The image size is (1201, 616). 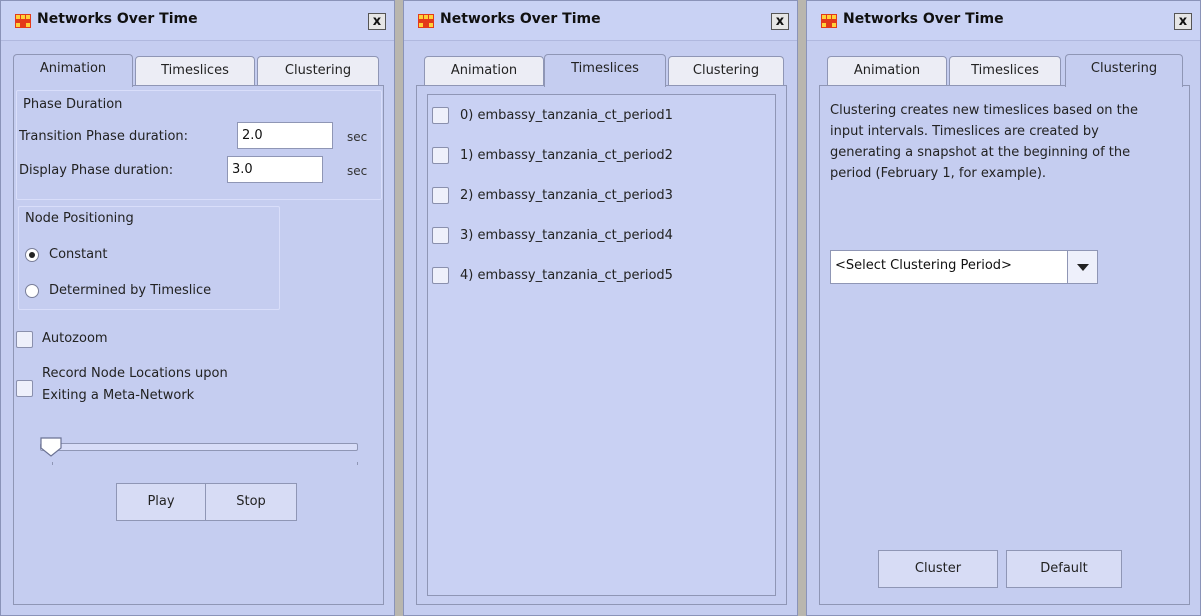 I want to click on timeslice-label: 2) embassy_tanzania_ct_period3, so click(x=566, y=195).